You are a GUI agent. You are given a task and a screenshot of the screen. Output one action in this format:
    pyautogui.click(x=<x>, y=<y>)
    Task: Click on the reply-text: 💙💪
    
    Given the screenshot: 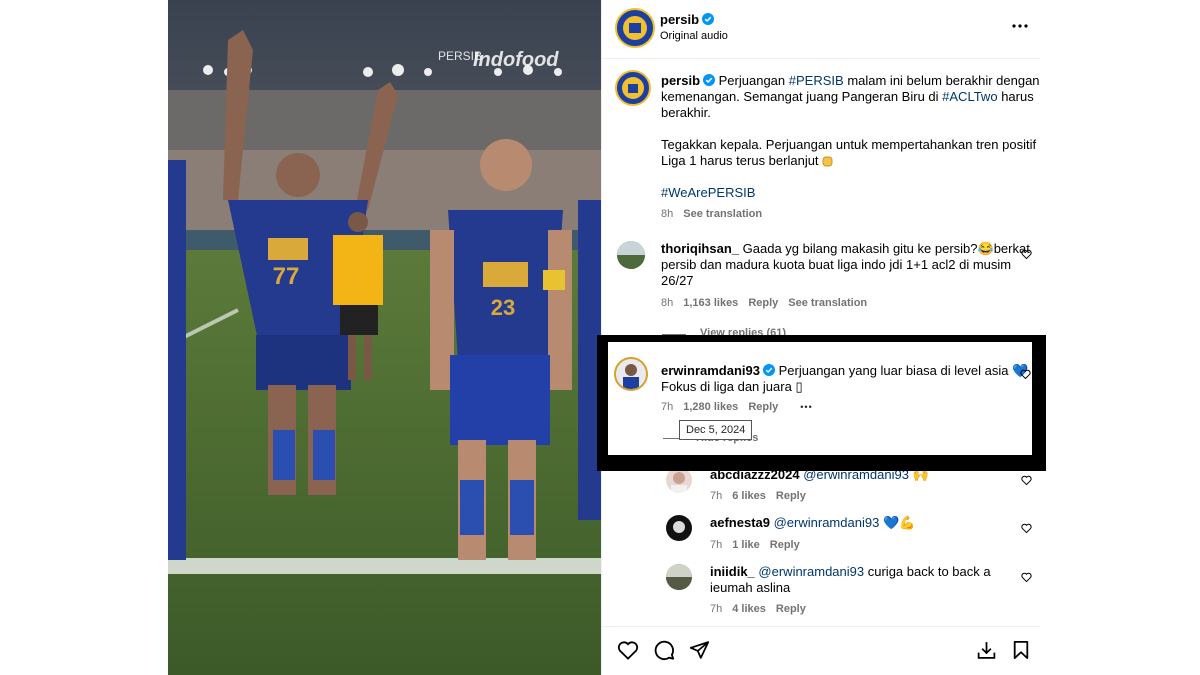 What is the action you would take?
    pyautogui.click(x=899, y=522)
    